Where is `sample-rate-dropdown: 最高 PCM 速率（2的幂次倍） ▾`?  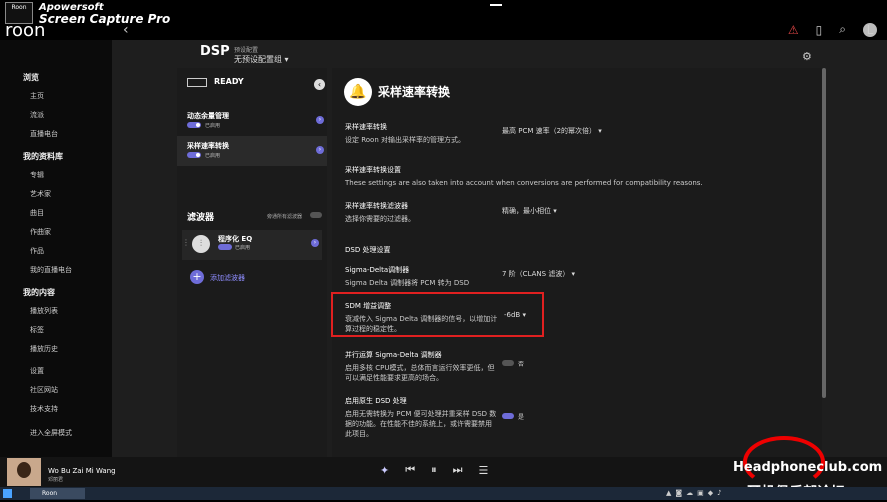
sample-rate-dropdown: 最高 PCM 速率（2的幂次倍） ▾ is located at coordinates (552, 131).